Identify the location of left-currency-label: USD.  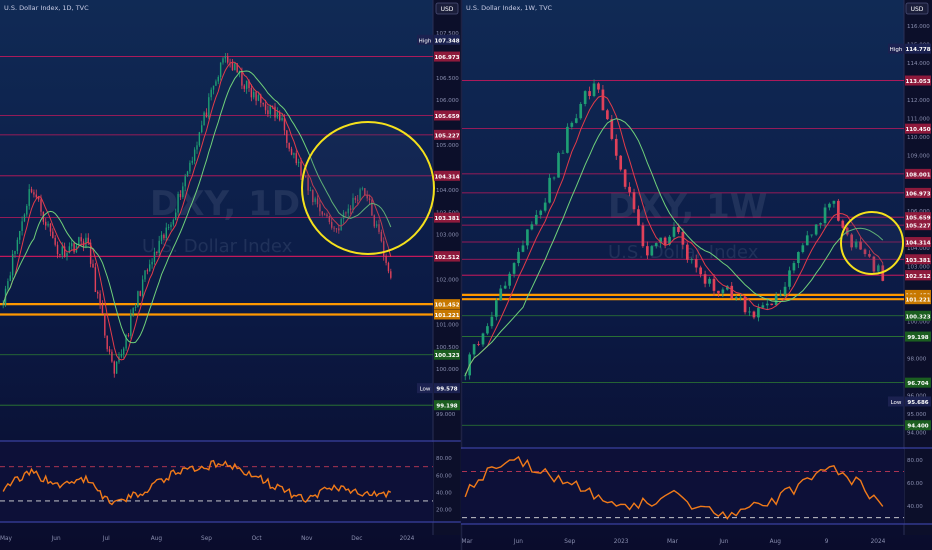
(447, 9).